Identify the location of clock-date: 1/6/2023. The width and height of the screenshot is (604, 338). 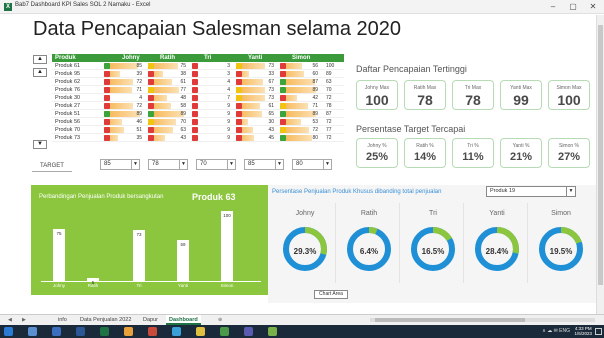
(583, 333).